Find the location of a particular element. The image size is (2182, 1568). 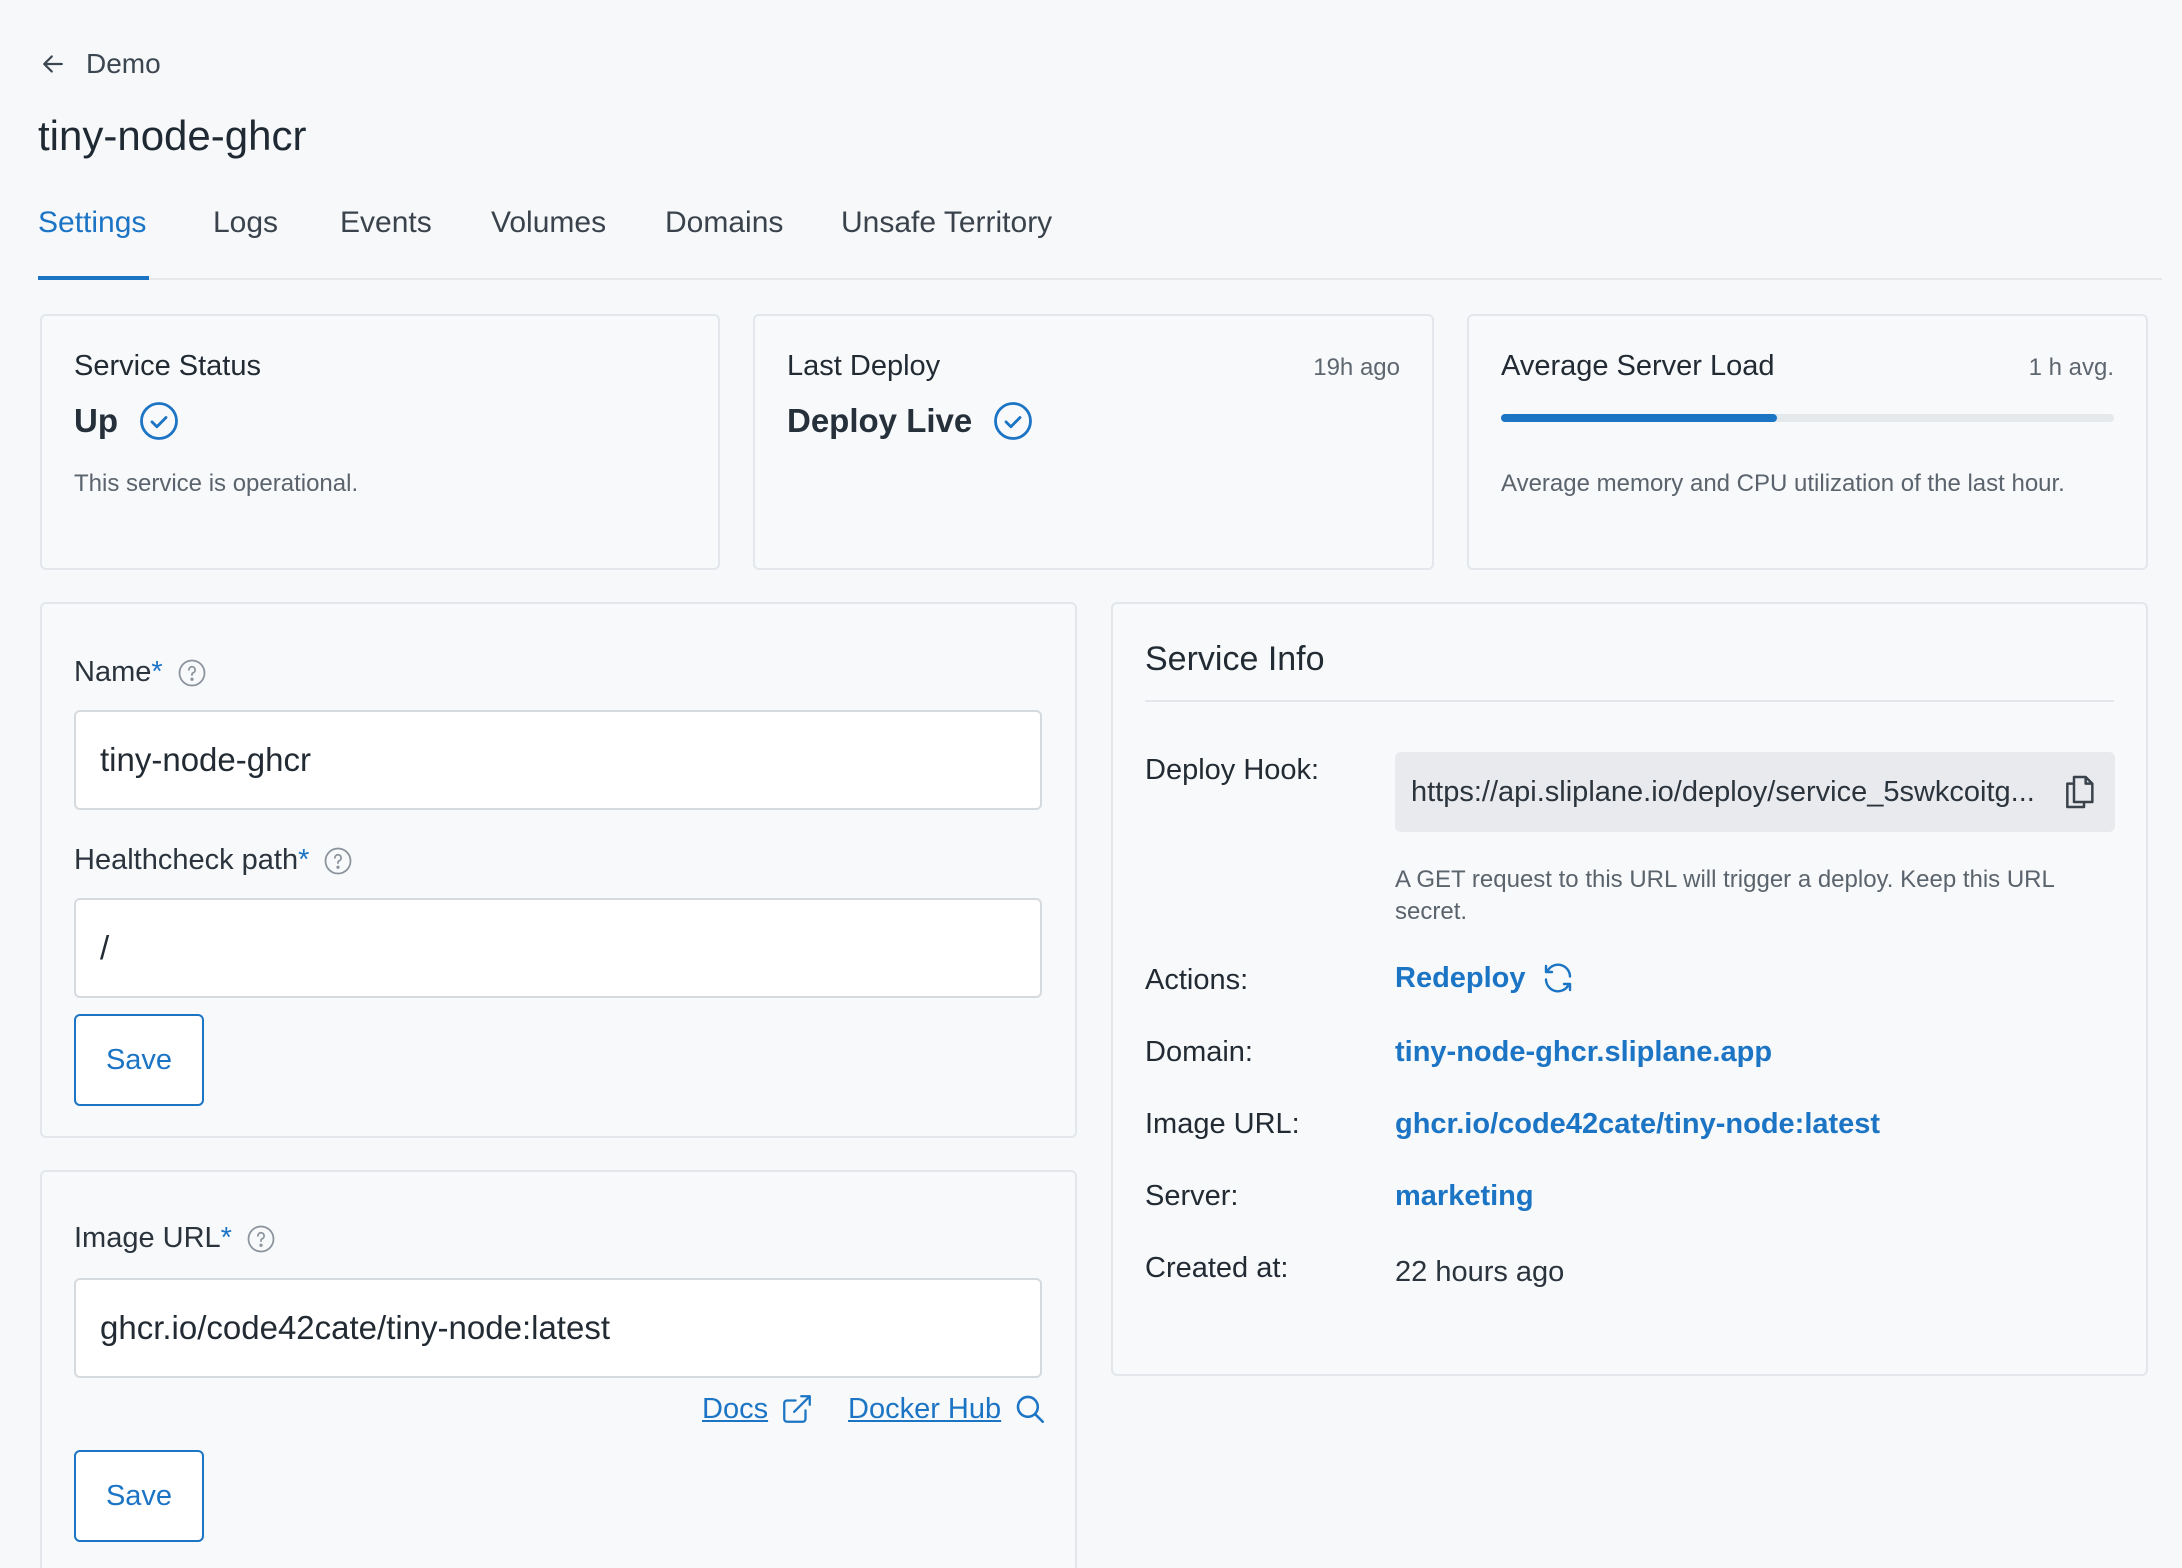

server-label: Server: is located at coordinates (1192, 1196).